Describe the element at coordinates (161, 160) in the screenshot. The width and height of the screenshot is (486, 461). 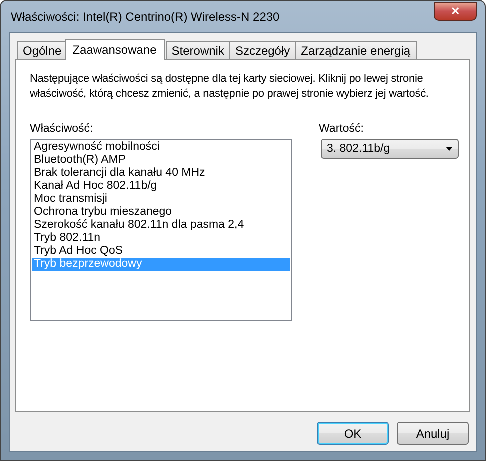
I see `property-item: Bluetooth(R) AMP` at that location.